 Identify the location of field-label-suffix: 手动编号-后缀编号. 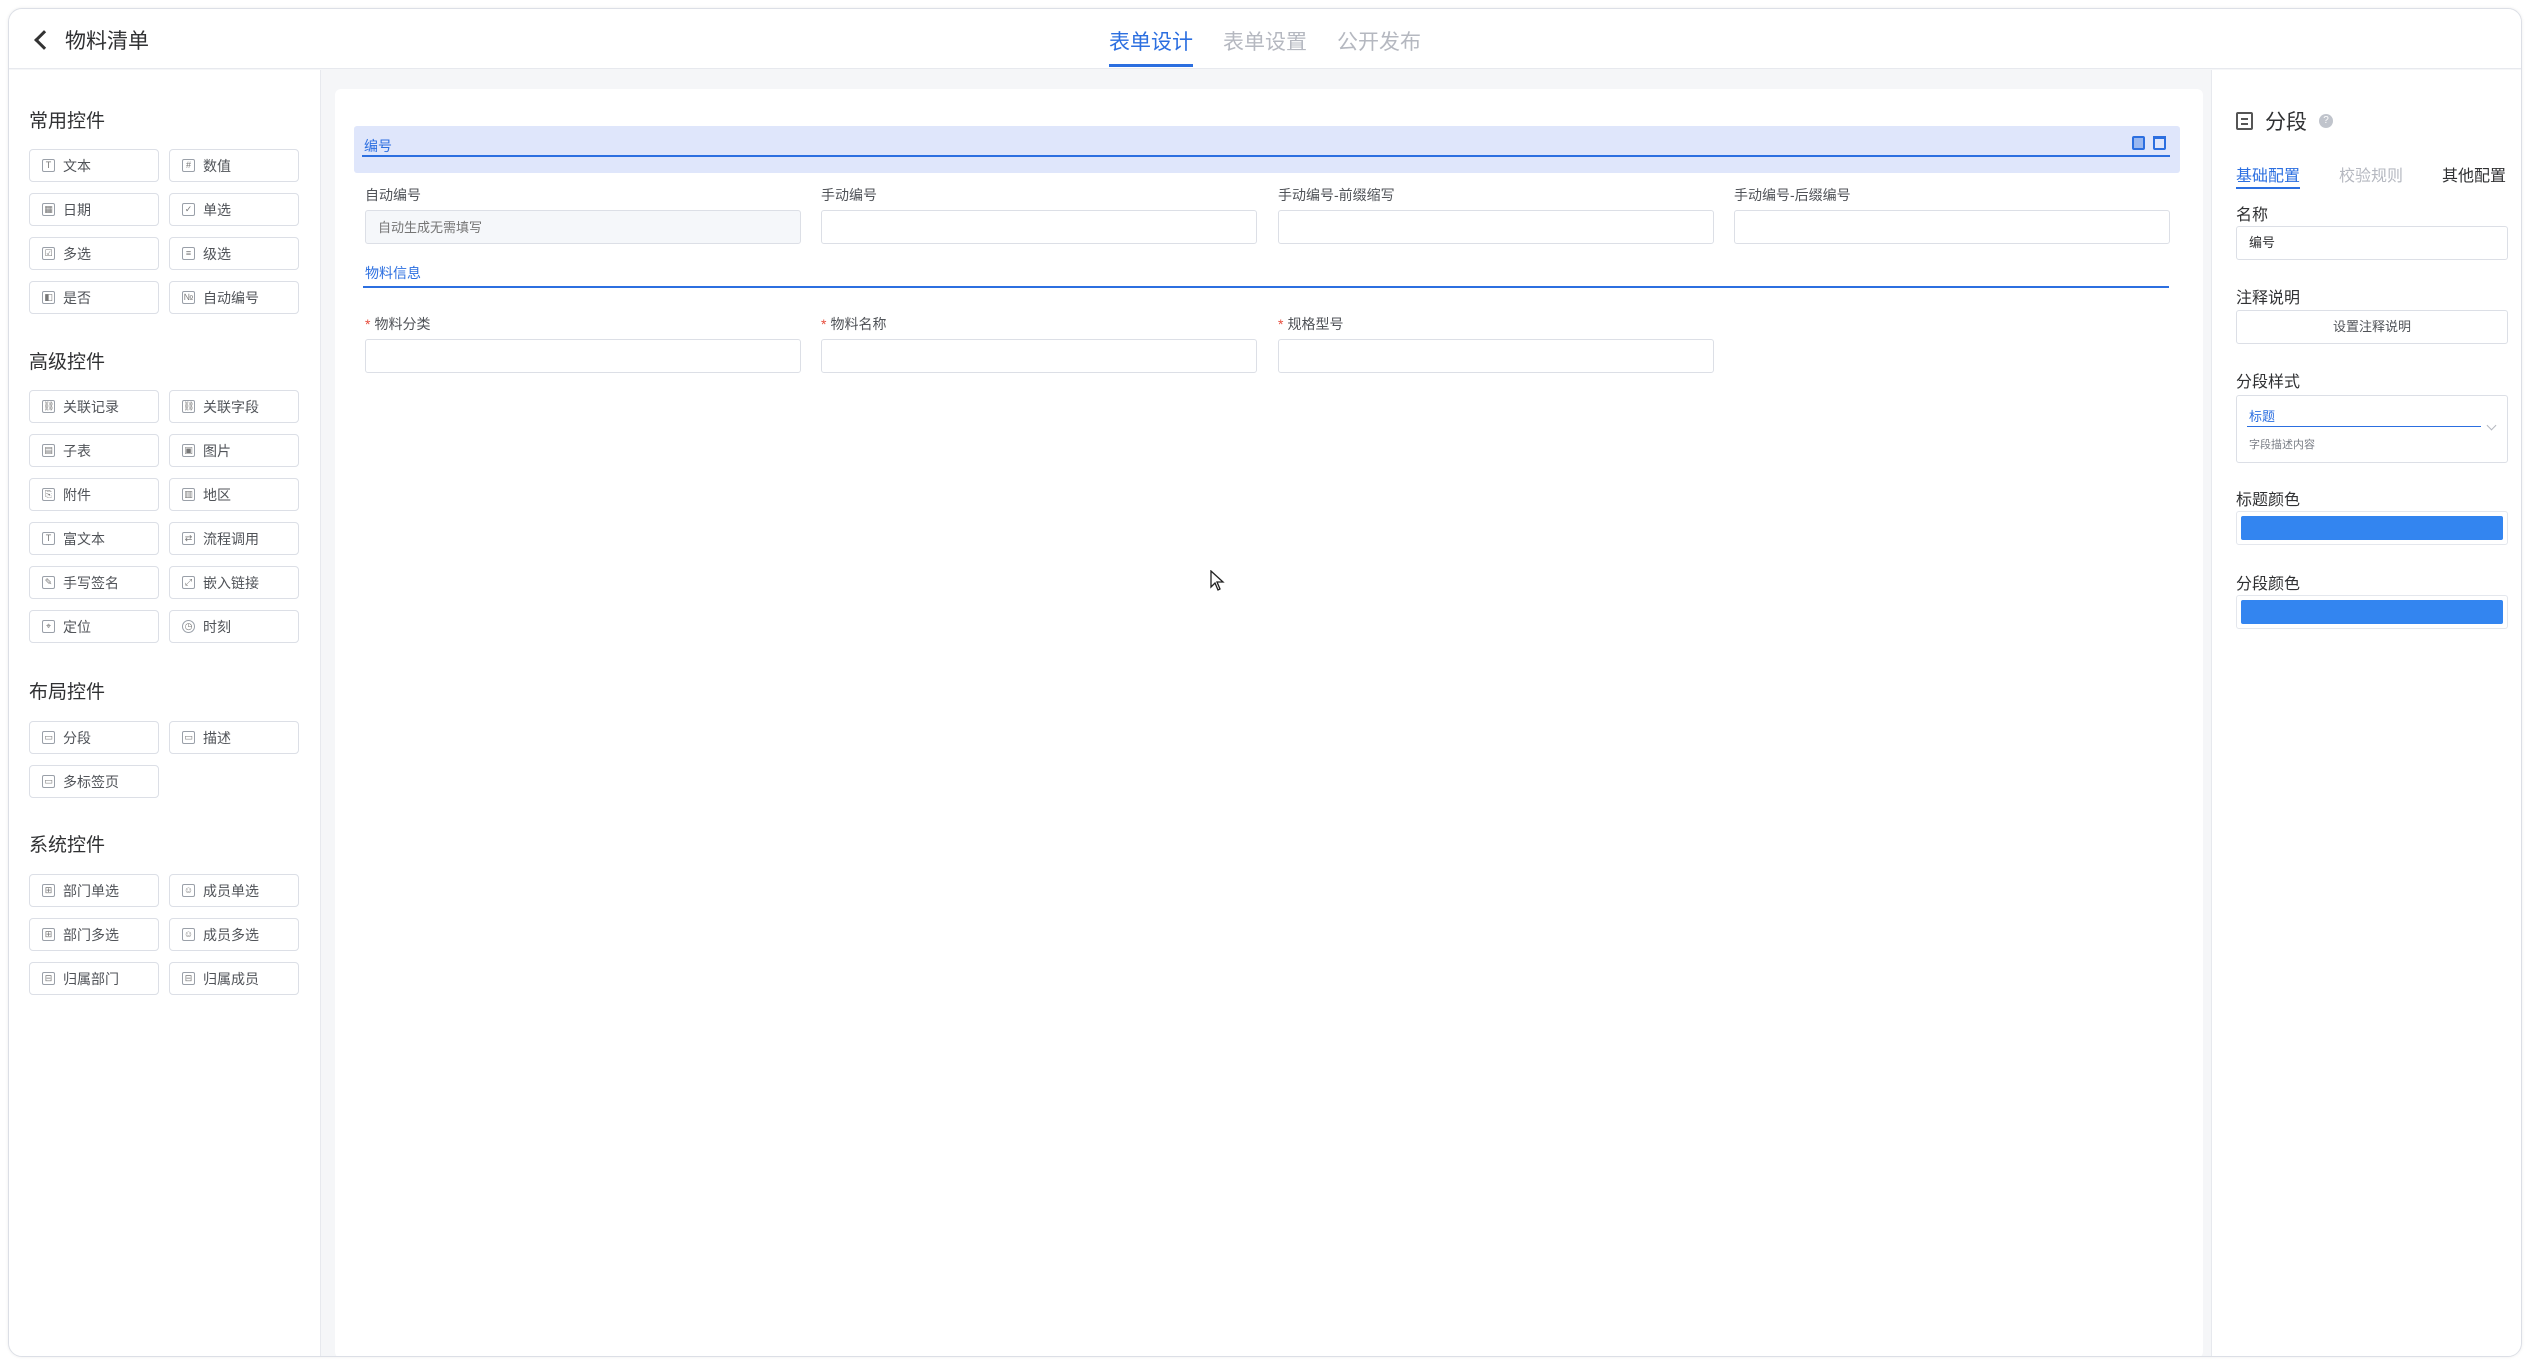
(1792, 195).